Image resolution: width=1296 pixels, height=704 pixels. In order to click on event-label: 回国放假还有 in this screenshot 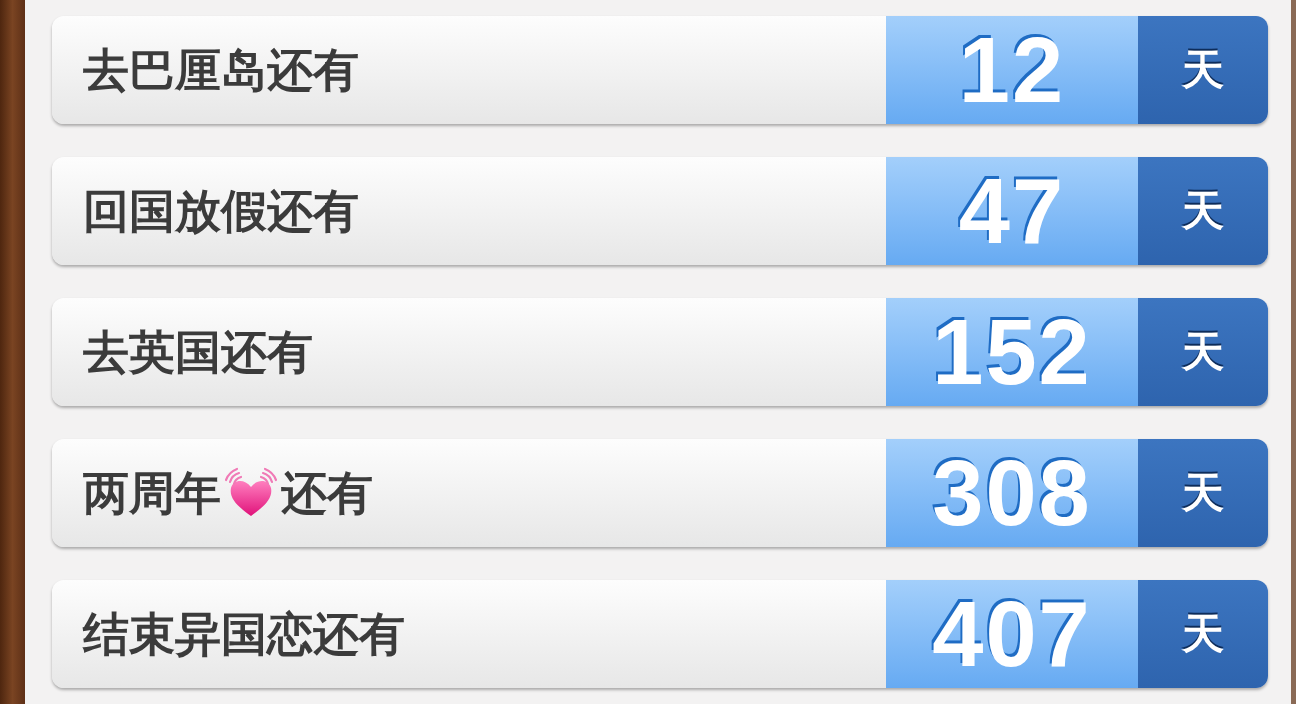, I will do `click(221, 211)`.